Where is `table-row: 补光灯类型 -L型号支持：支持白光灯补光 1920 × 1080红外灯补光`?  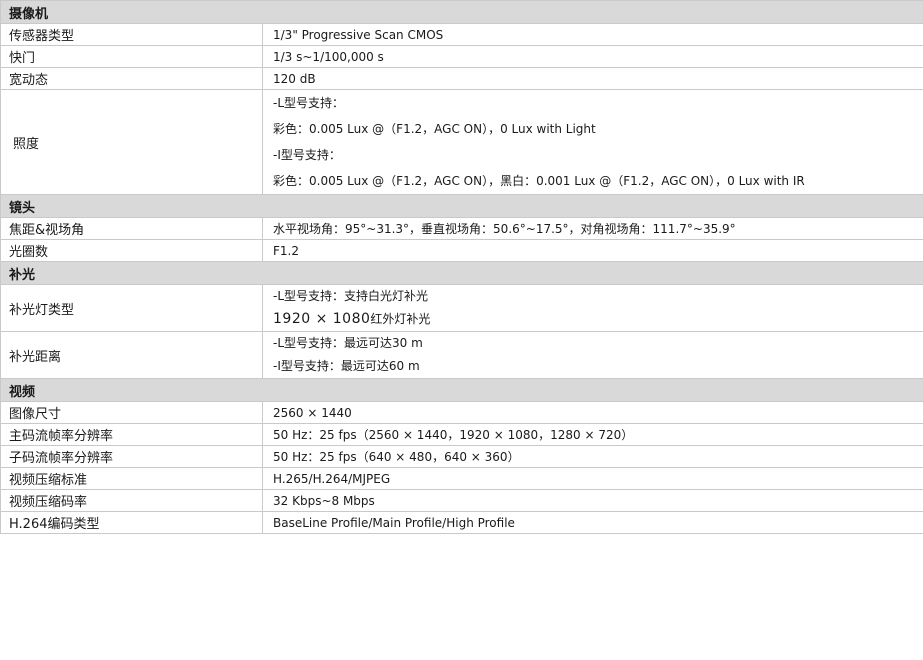 table-row: 补光灯类型 -L型号支持：支持白光灯补光 1920 × 1080红外灯补光 is located at coordinates (461, 308).